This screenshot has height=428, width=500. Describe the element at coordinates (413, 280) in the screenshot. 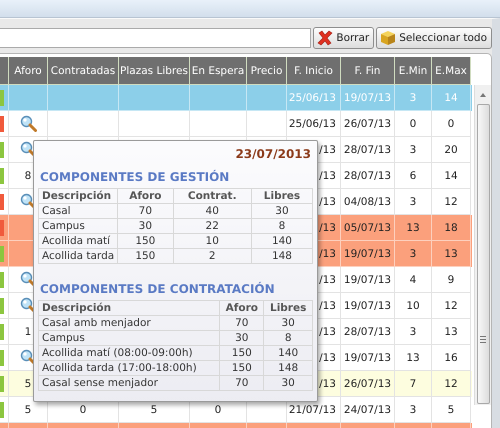

I see `table-cell: 4` at that location.